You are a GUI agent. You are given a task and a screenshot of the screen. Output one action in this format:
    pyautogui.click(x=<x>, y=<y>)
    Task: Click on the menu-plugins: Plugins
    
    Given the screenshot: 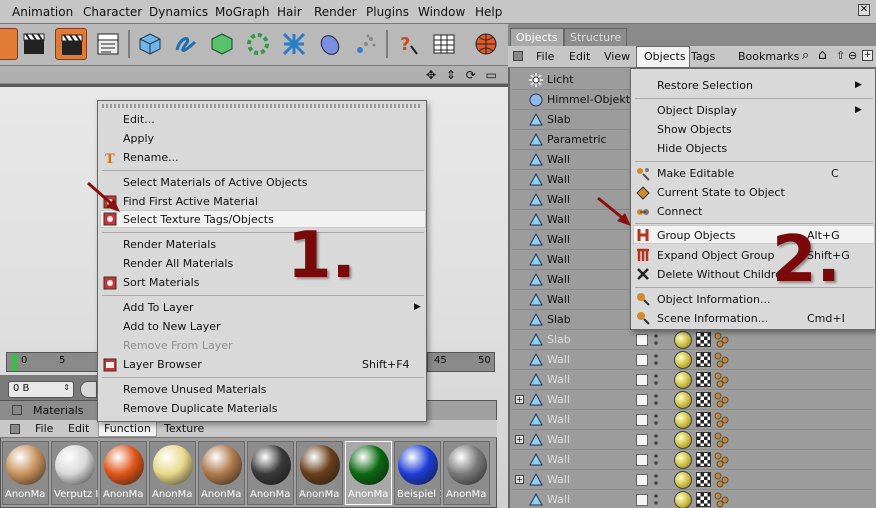 What is the action you would take?
    pyautogui.click(x=387, y=12)
    